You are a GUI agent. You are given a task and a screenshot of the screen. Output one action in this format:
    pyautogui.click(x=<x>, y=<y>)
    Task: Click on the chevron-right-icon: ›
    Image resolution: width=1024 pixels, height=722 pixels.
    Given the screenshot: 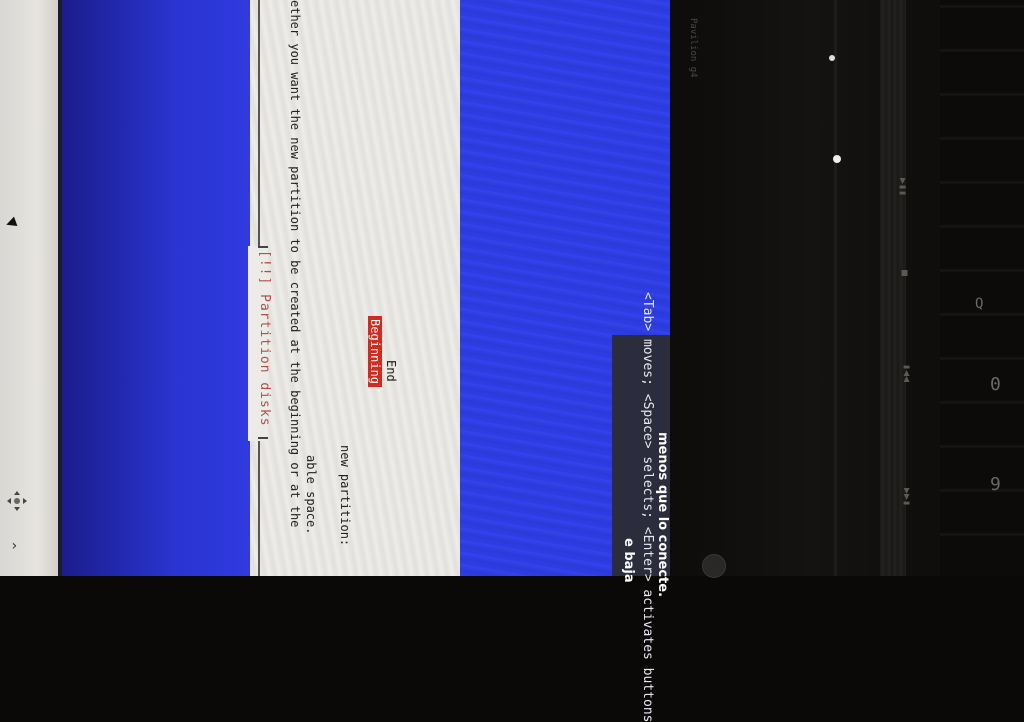 What is the action you would take?
    pyautogui.click(x=14, y=546)
    